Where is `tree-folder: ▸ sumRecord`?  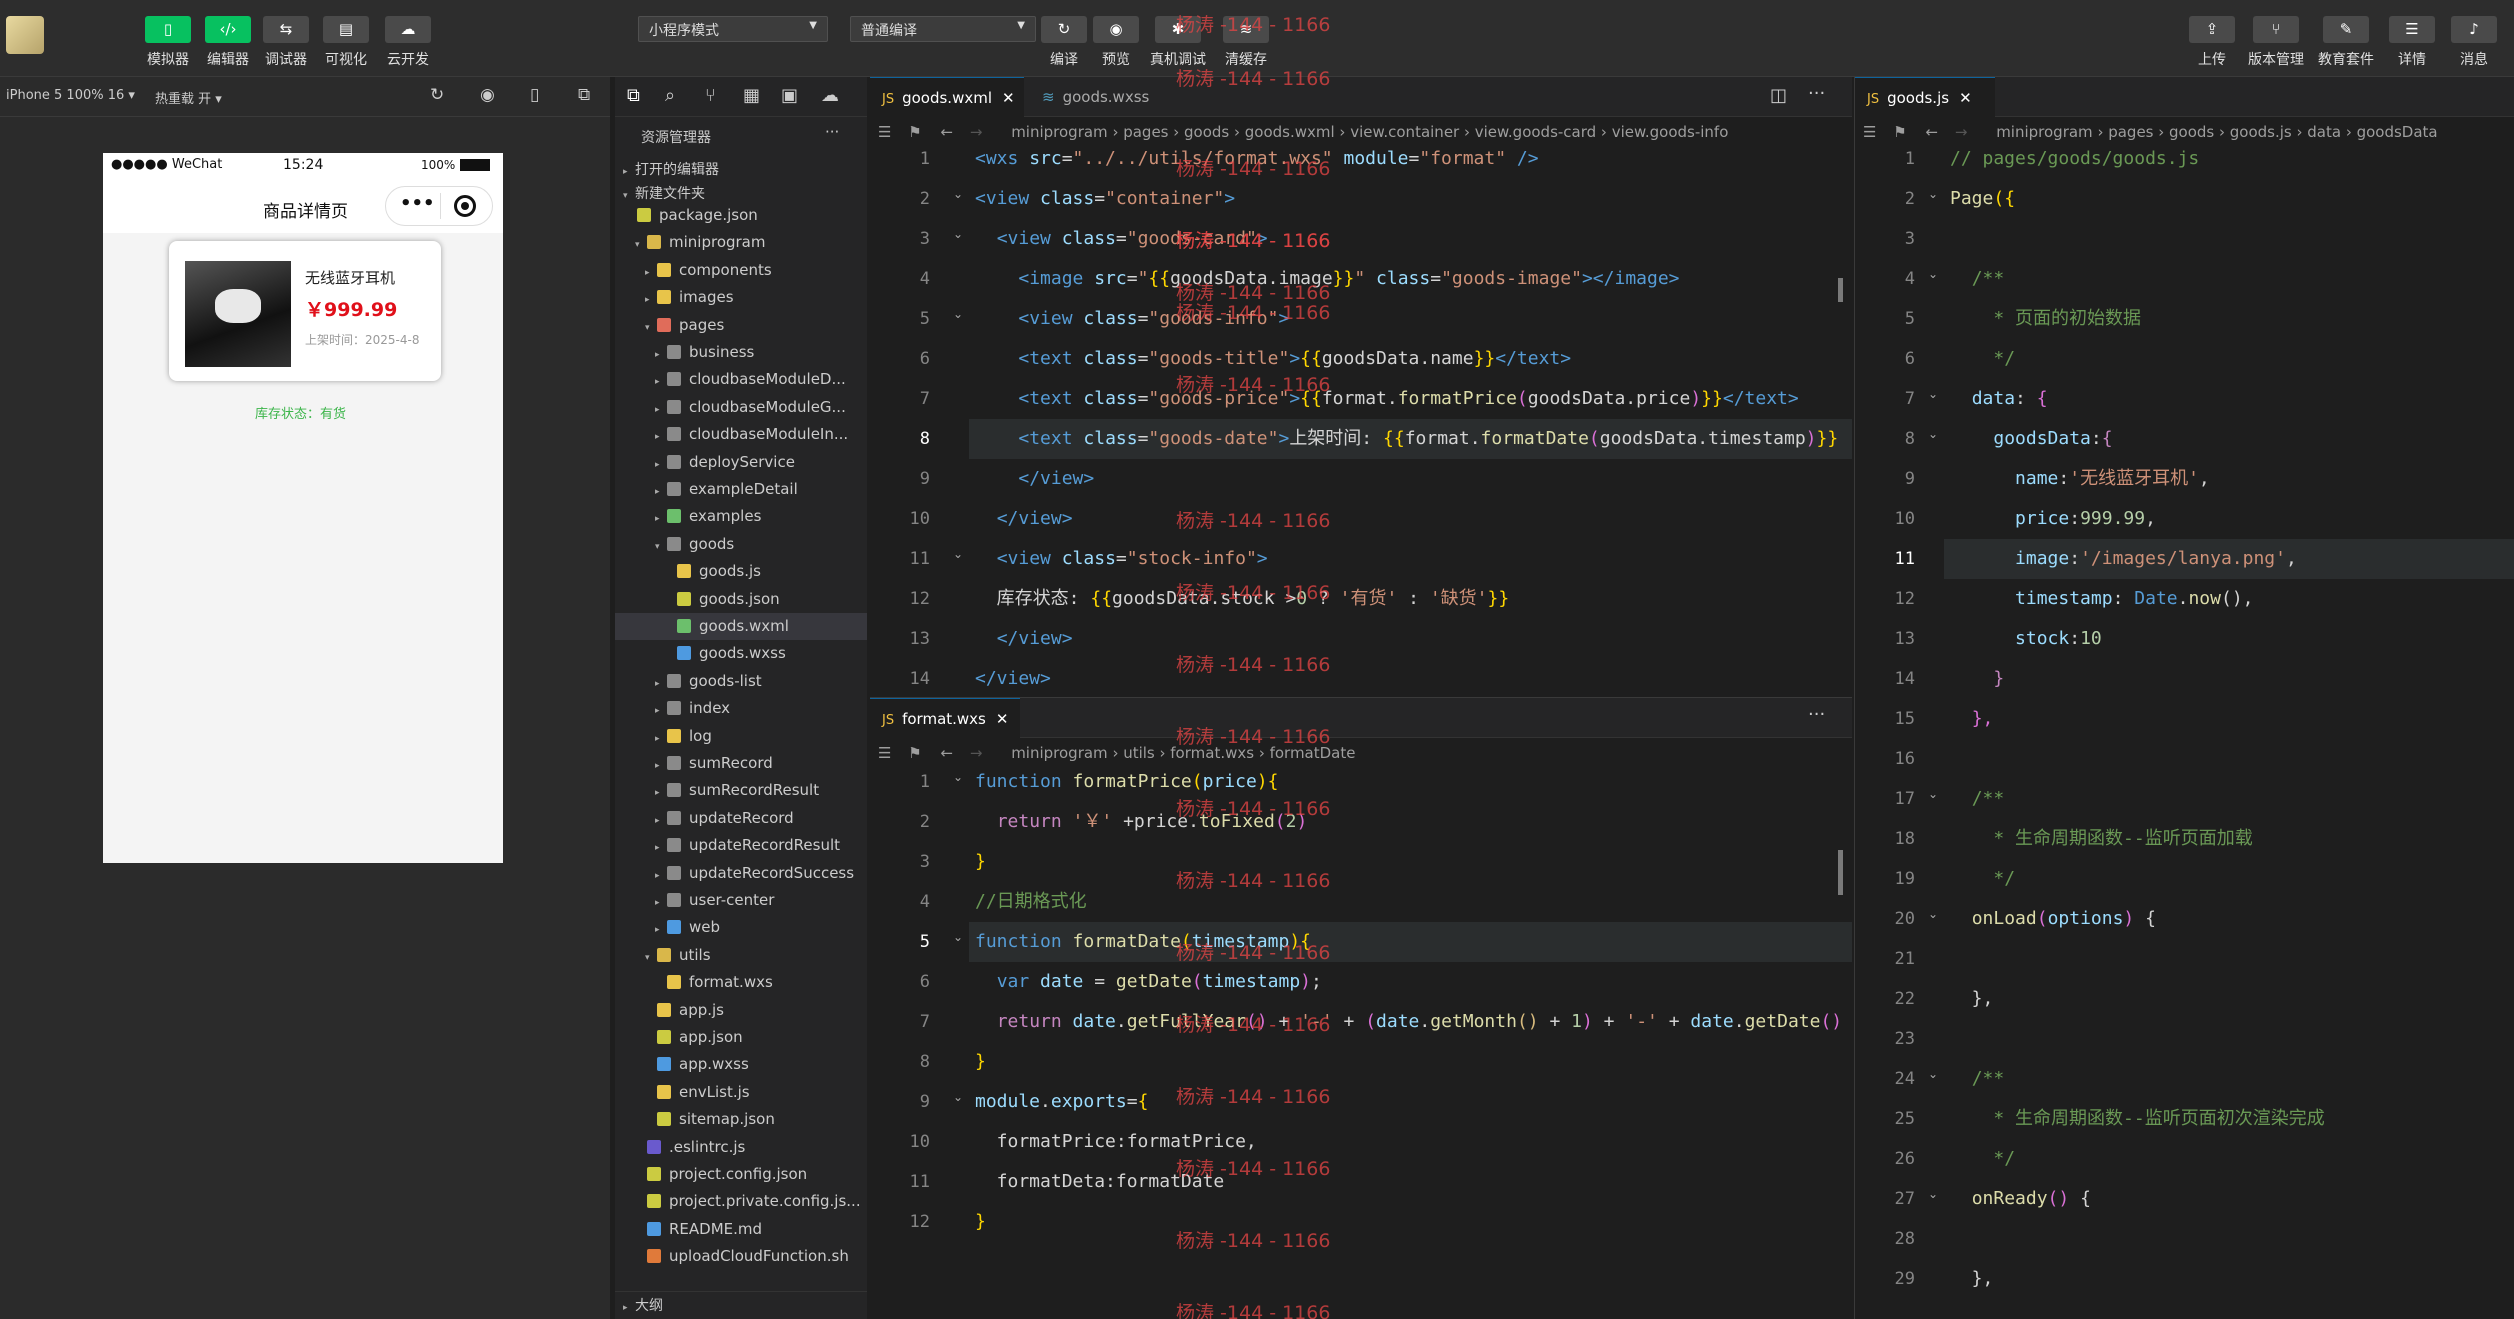 tree-folder: ▸ sumRecord is located at coordinates (741, 763).